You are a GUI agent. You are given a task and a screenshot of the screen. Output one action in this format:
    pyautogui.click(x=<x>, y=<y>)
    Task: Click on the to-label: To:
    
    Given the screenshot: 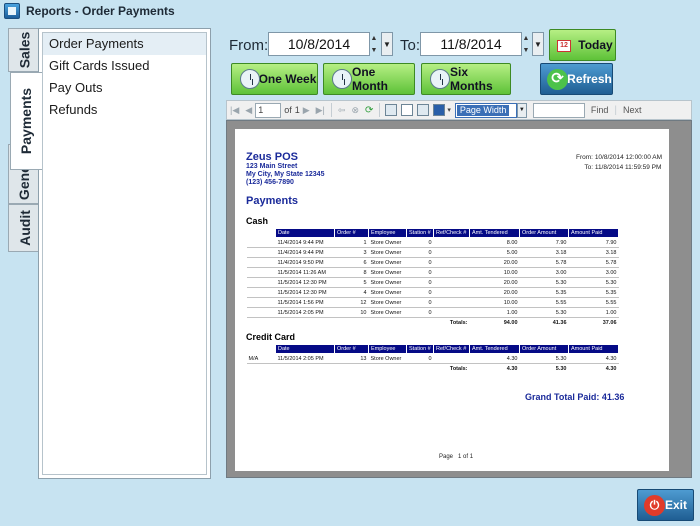 What is the action you would take?
    pyautogui.click(x=410, y=45)
    